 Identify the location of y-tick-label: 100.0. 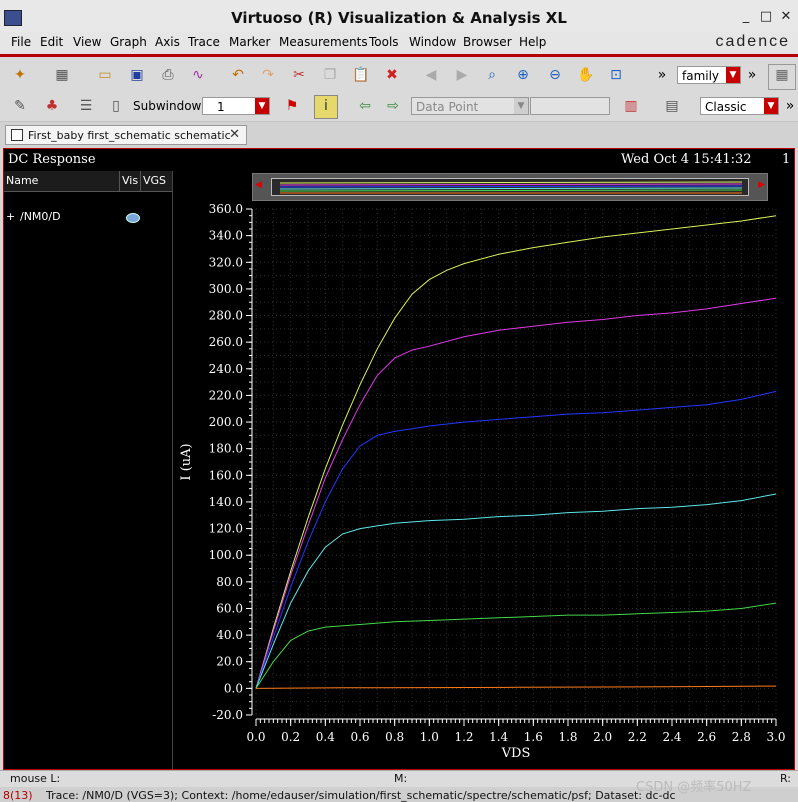
(226, 555).